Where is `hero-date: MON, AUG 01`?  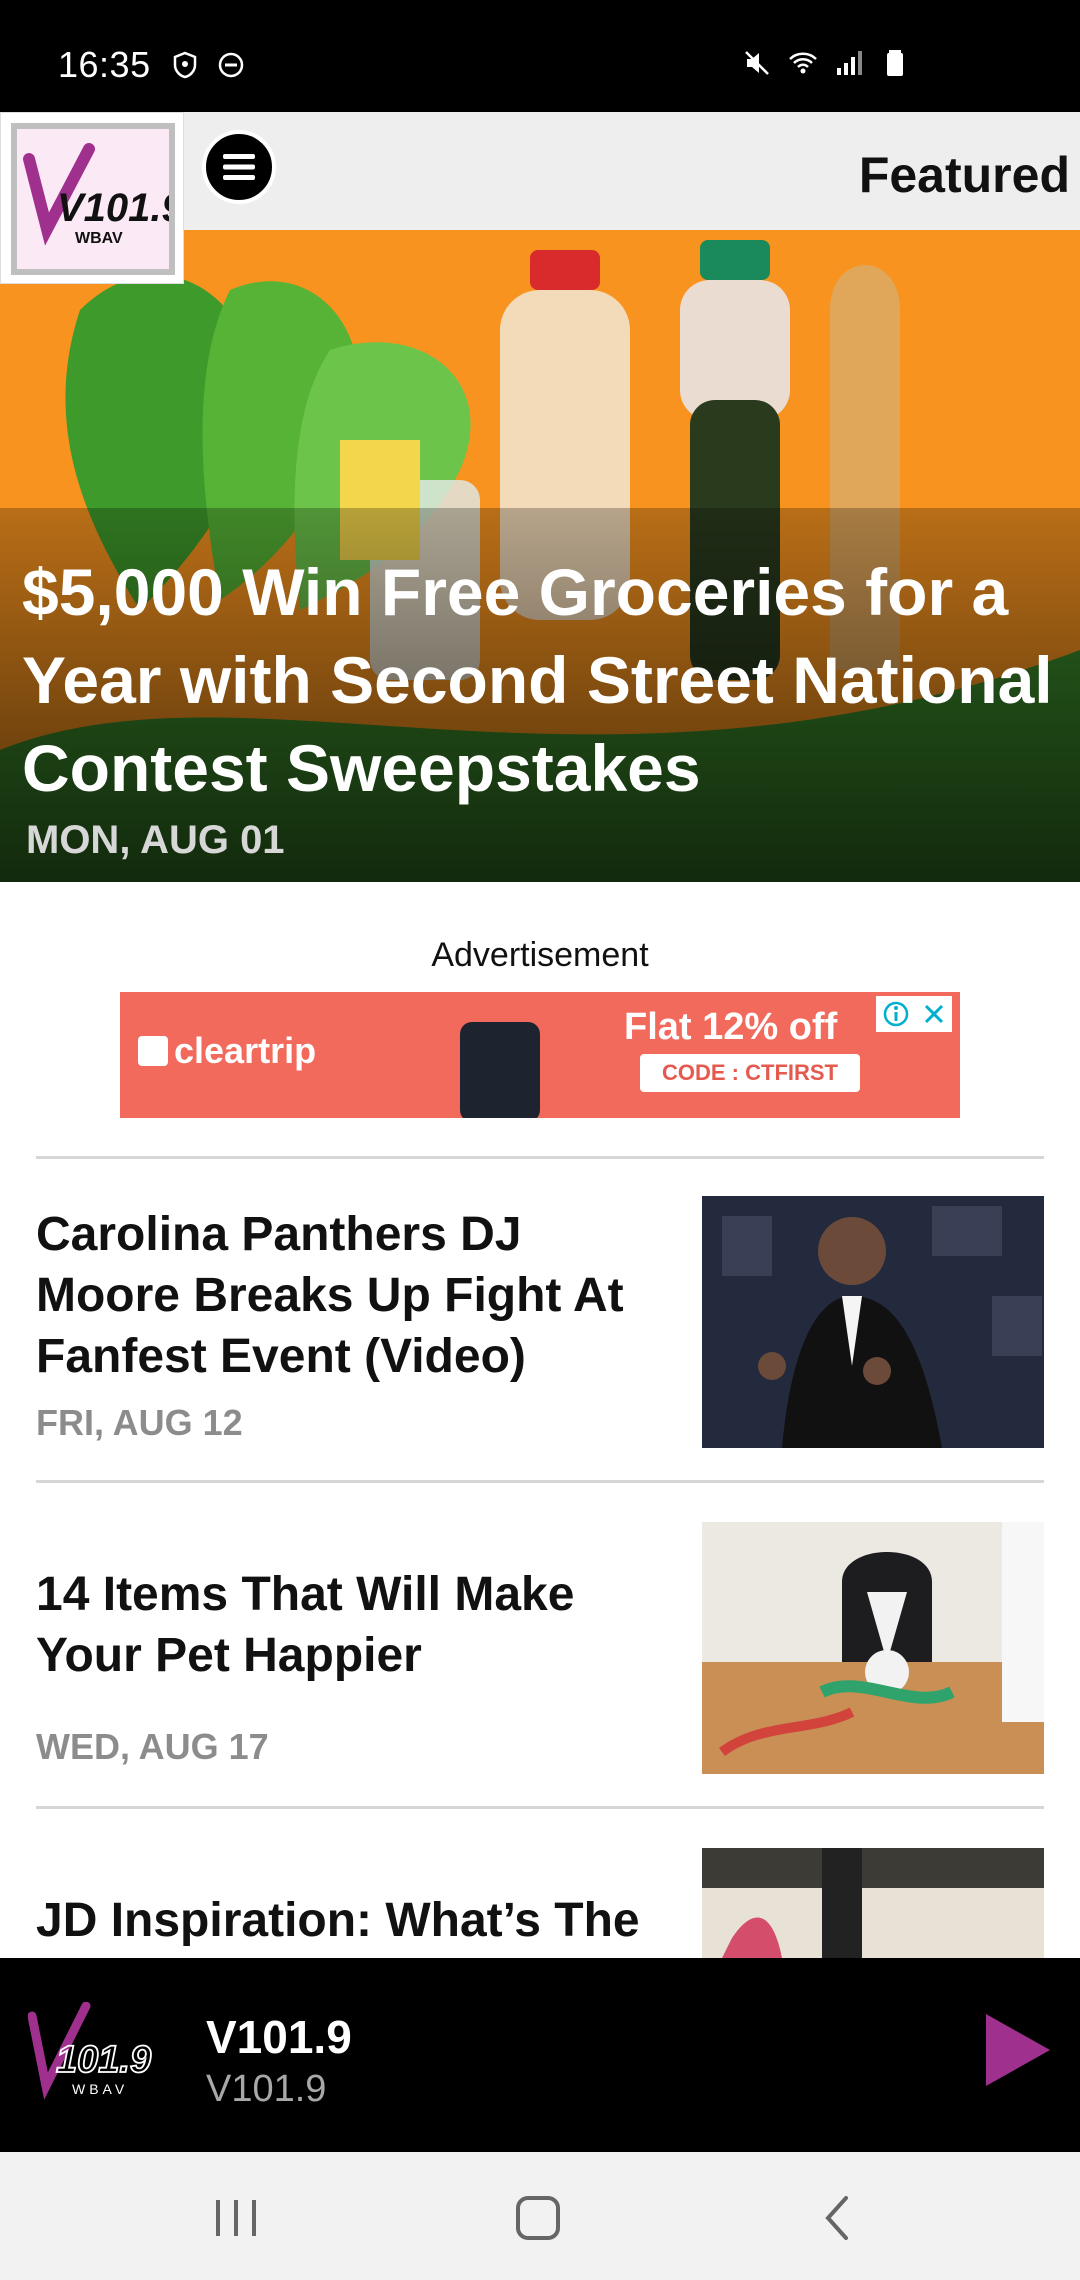
hero-date: MON, AUG 01 is located at coordinates (155, 840).